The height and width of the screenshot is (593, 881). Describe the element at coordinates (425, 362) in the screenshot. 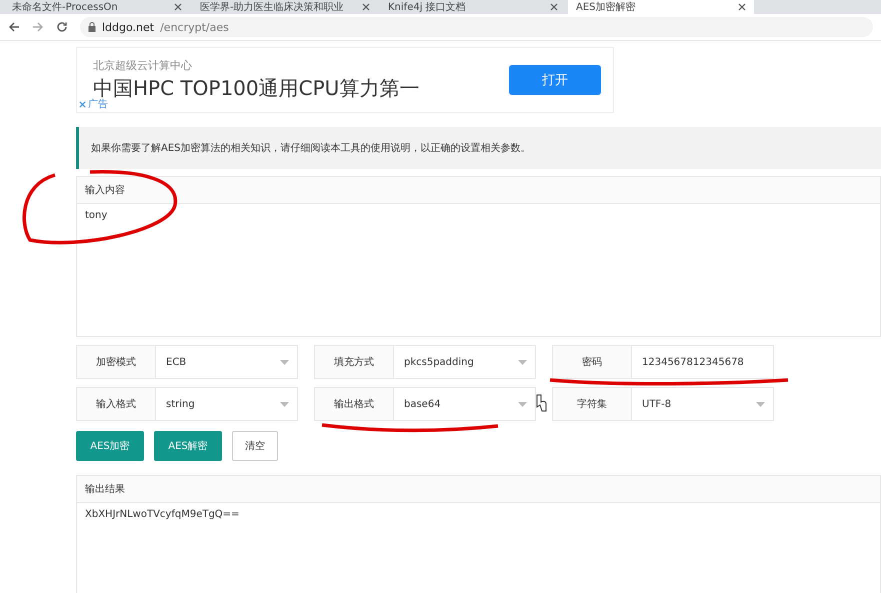

I see `select-field: 填充方式 pkcs5padding` at that location.